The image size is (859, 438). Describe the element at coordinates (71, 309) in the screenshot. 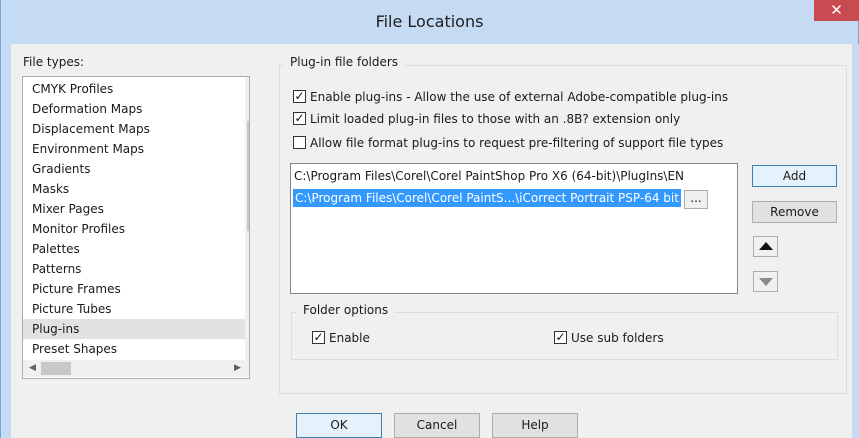

I see `list-item: Picture Tubes` at that location.